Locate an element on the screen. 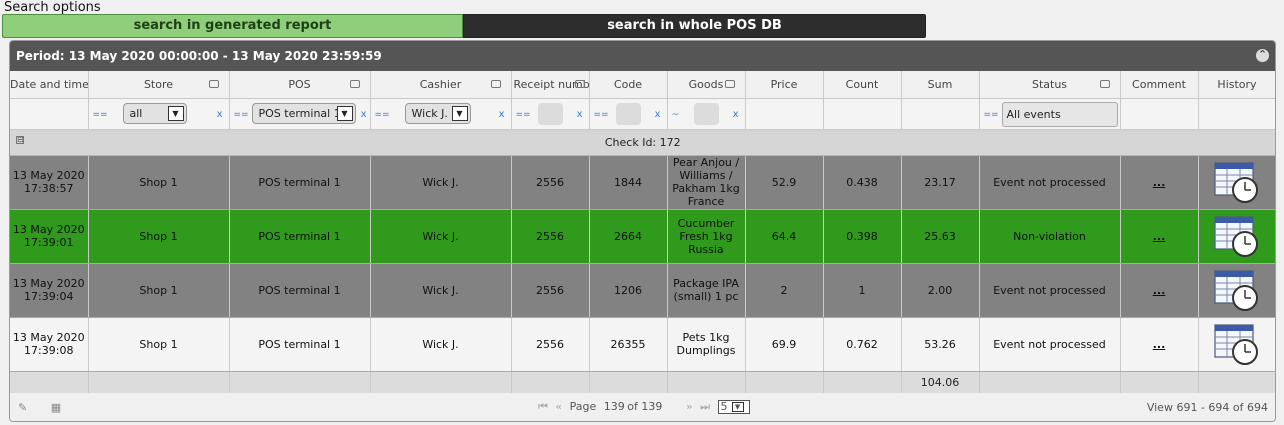 The image size is (1284, 425). next-page-icon: » is located at coordinates (689, 406).